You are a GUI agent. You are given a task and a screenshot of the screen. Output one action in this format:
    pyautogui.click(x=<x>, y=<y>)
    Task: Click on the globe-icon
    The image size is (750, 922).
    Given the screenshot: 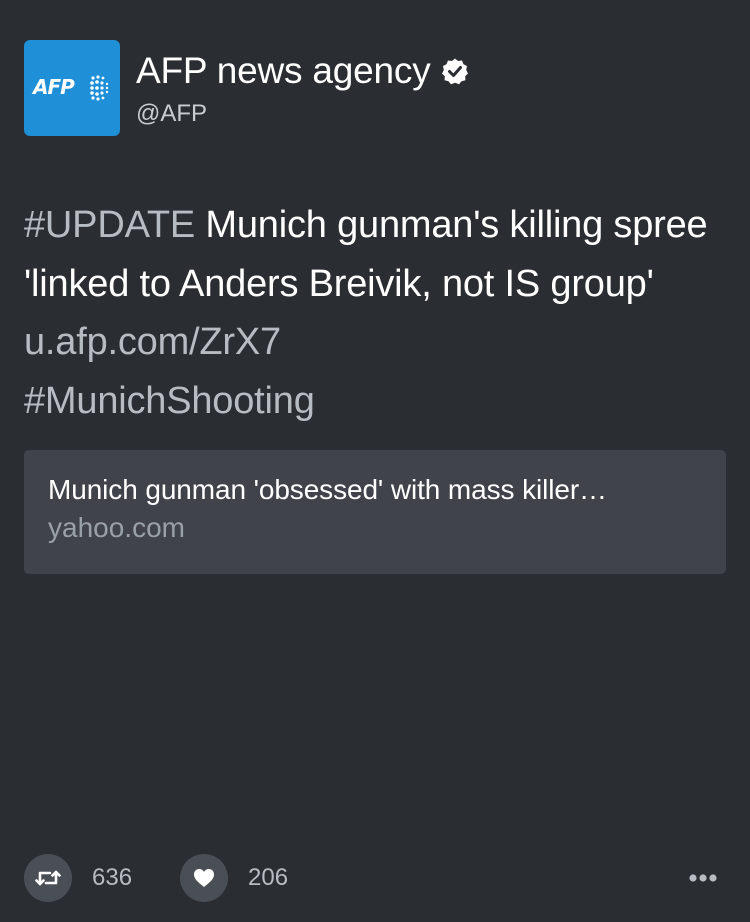 What is the action you would take?
    pyautogui.click(x=99, y=88)
    